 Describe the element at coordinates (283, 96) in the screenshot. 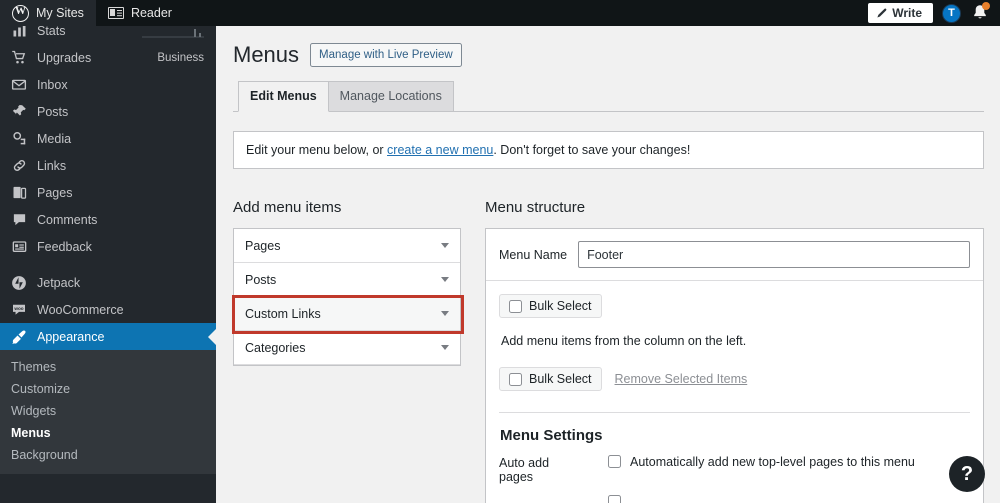

I see `tab-edit-menus: Edit Menus` at that location.